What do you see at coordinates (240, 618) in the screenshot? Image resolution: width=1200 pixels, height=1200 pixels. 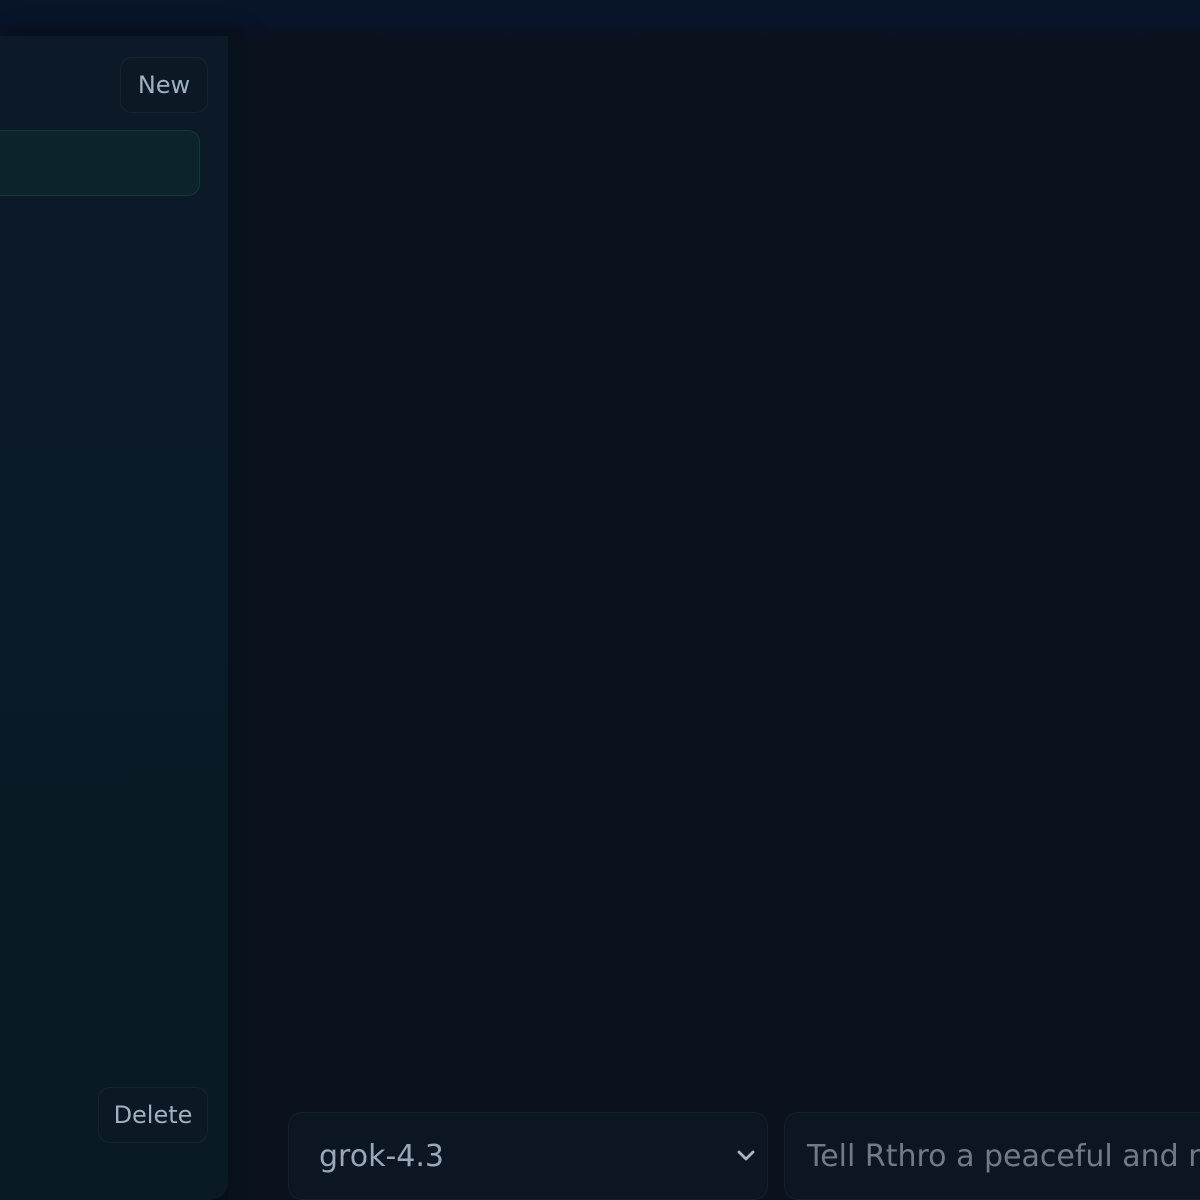 I see `sidebar-divider` at bounding box center [240, 618].